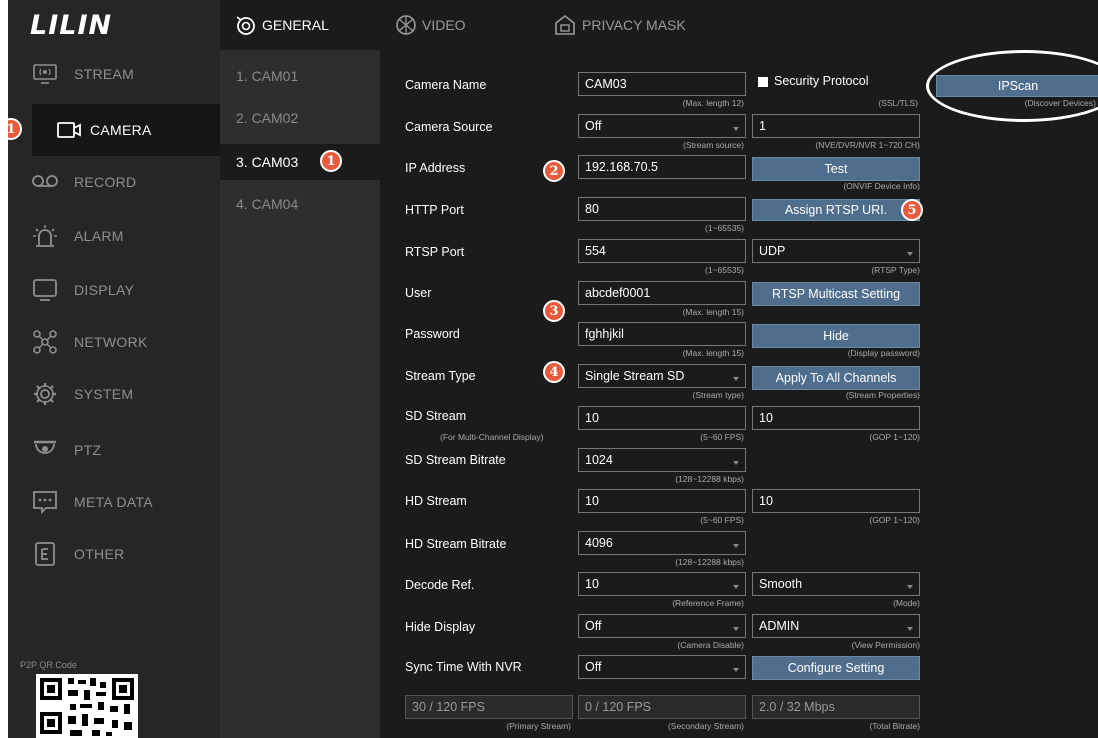  What do you see at coordinates (300, 76) in the screenshot?
I see `camera-list-item-cam01: 1. CAM01` at bounding box center [300, 76].